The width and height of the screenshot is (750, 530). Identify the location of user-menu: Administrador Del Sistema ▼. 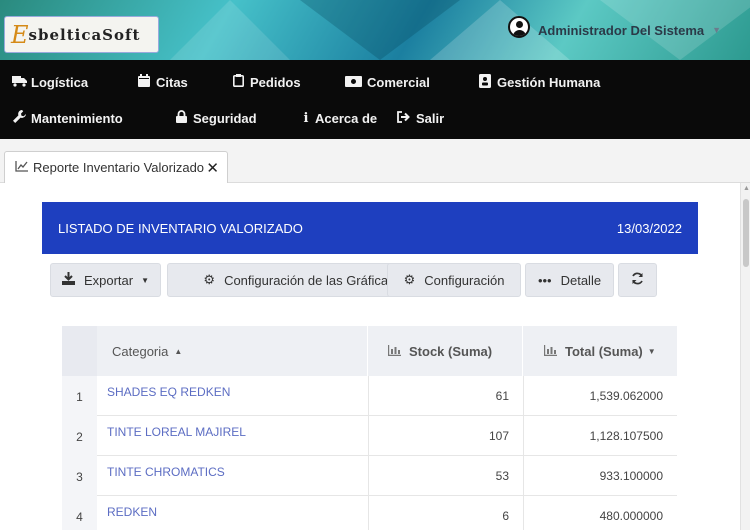
(614, 27).